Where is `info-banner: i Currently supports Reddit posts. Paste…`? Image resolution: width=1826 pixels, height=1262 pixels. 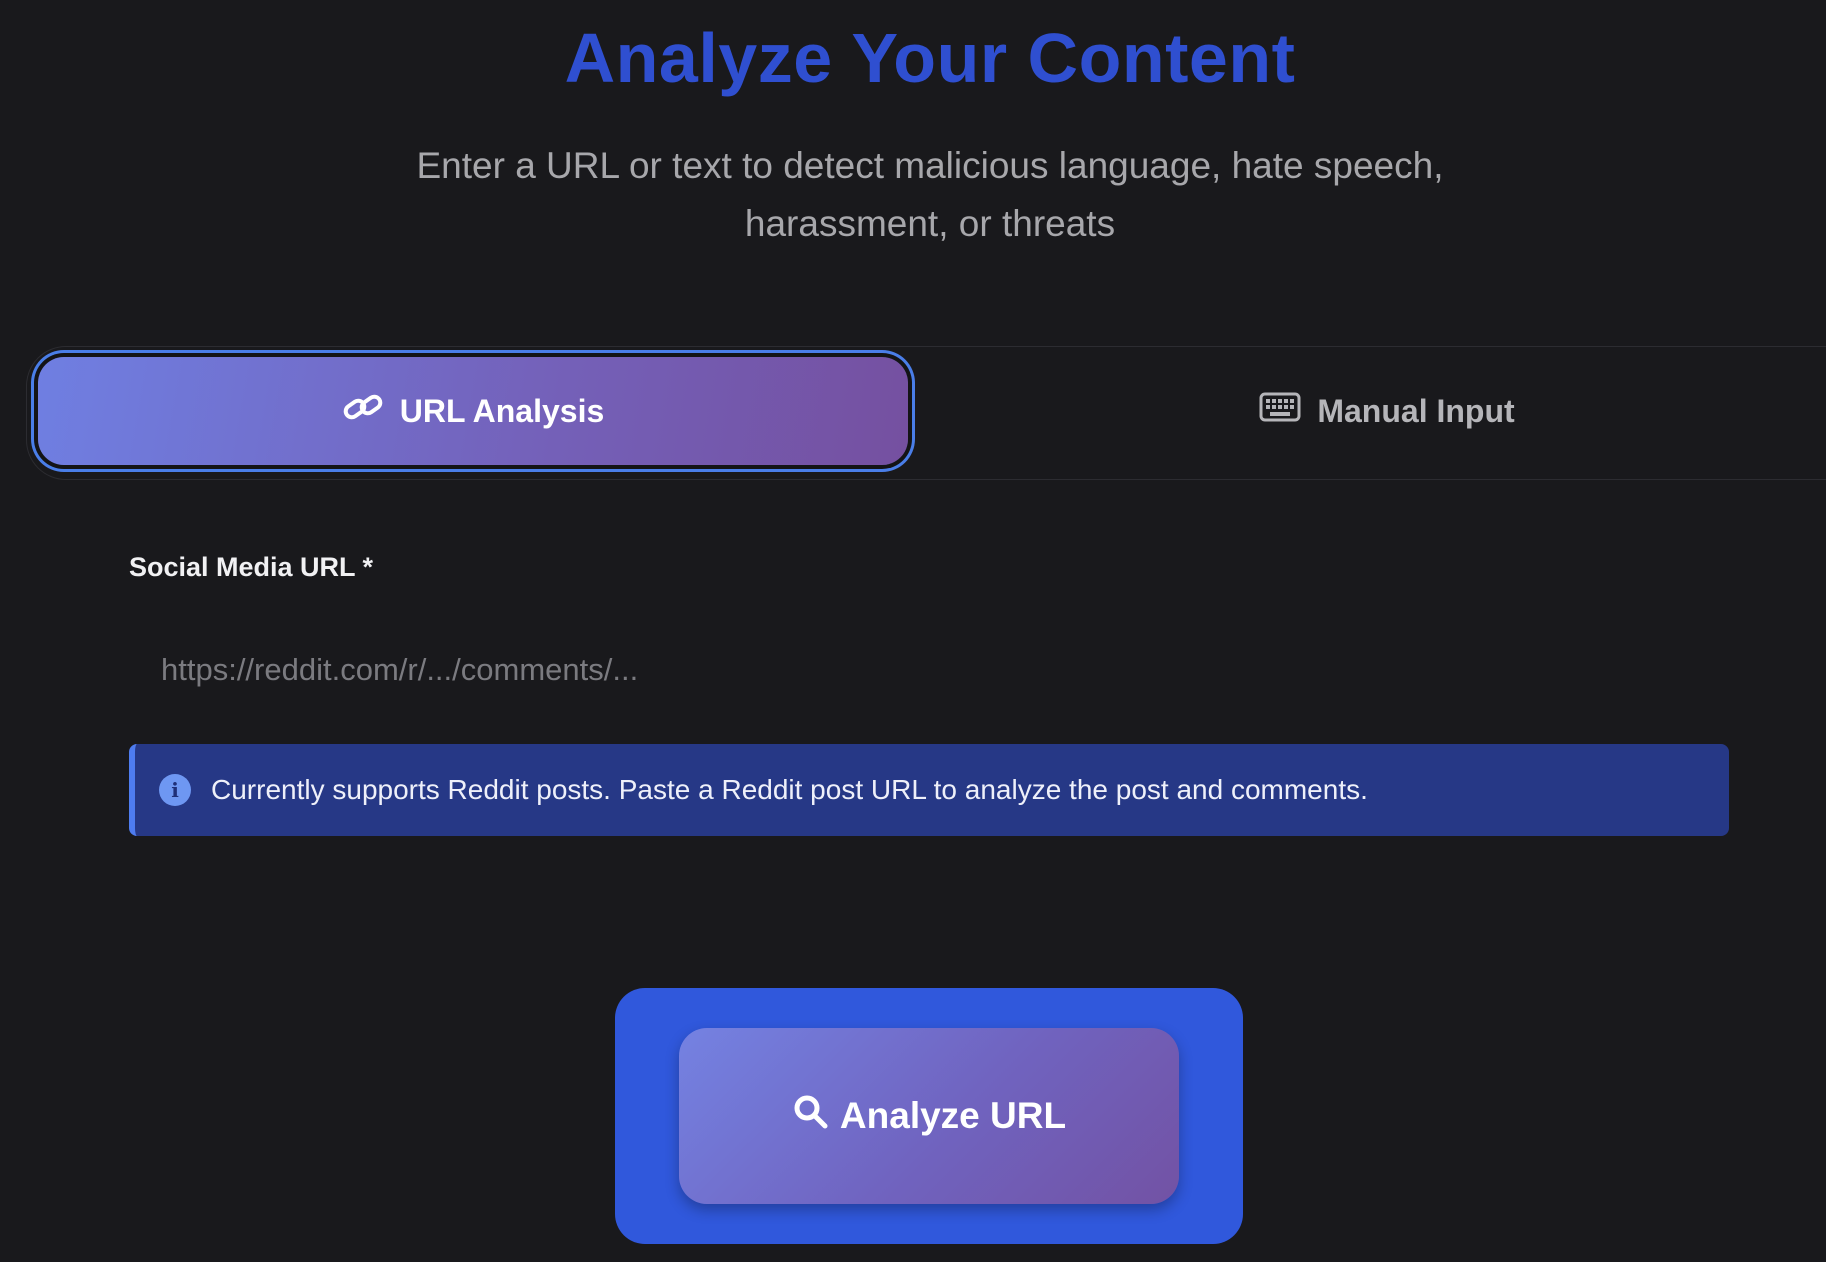 info-banner: i Currently supports Reddit posts. Paste… is located at coordinates (929, 790).